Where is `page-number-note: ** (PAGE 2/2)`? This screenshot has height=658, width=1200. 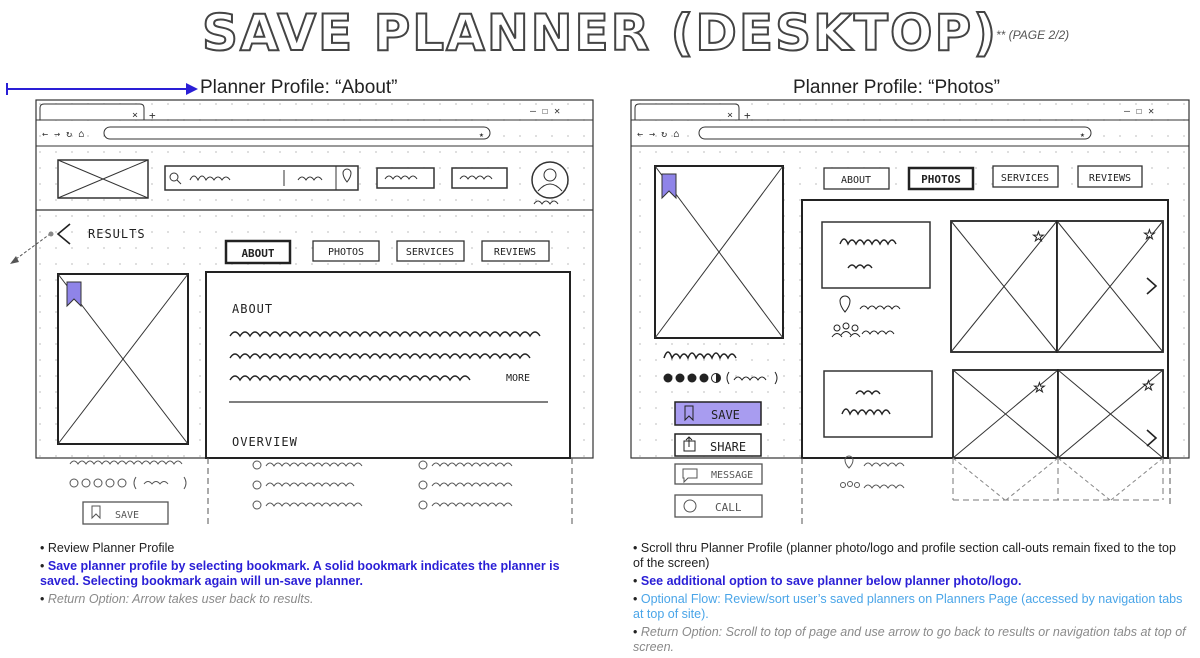
page-number-note: ** (PAGE 2/2) is located at coordinates (1033, 35).